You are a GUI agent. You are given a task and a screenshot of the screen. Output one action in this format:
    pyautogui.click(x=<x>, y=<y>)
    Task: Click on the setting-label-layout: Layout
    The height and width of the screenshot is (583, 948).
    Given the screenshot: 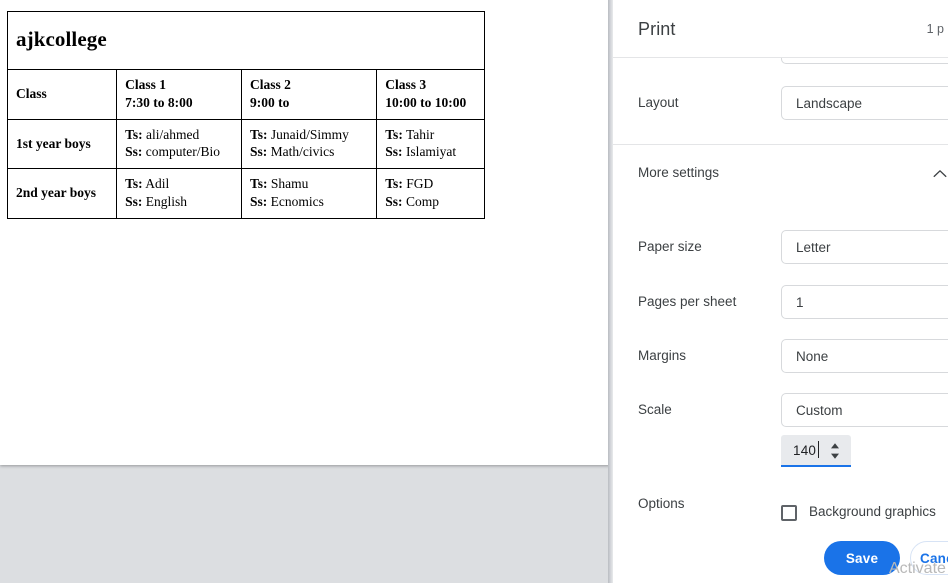 What is the action you would take?
    pyautogui.click(x=658, y=102)
    